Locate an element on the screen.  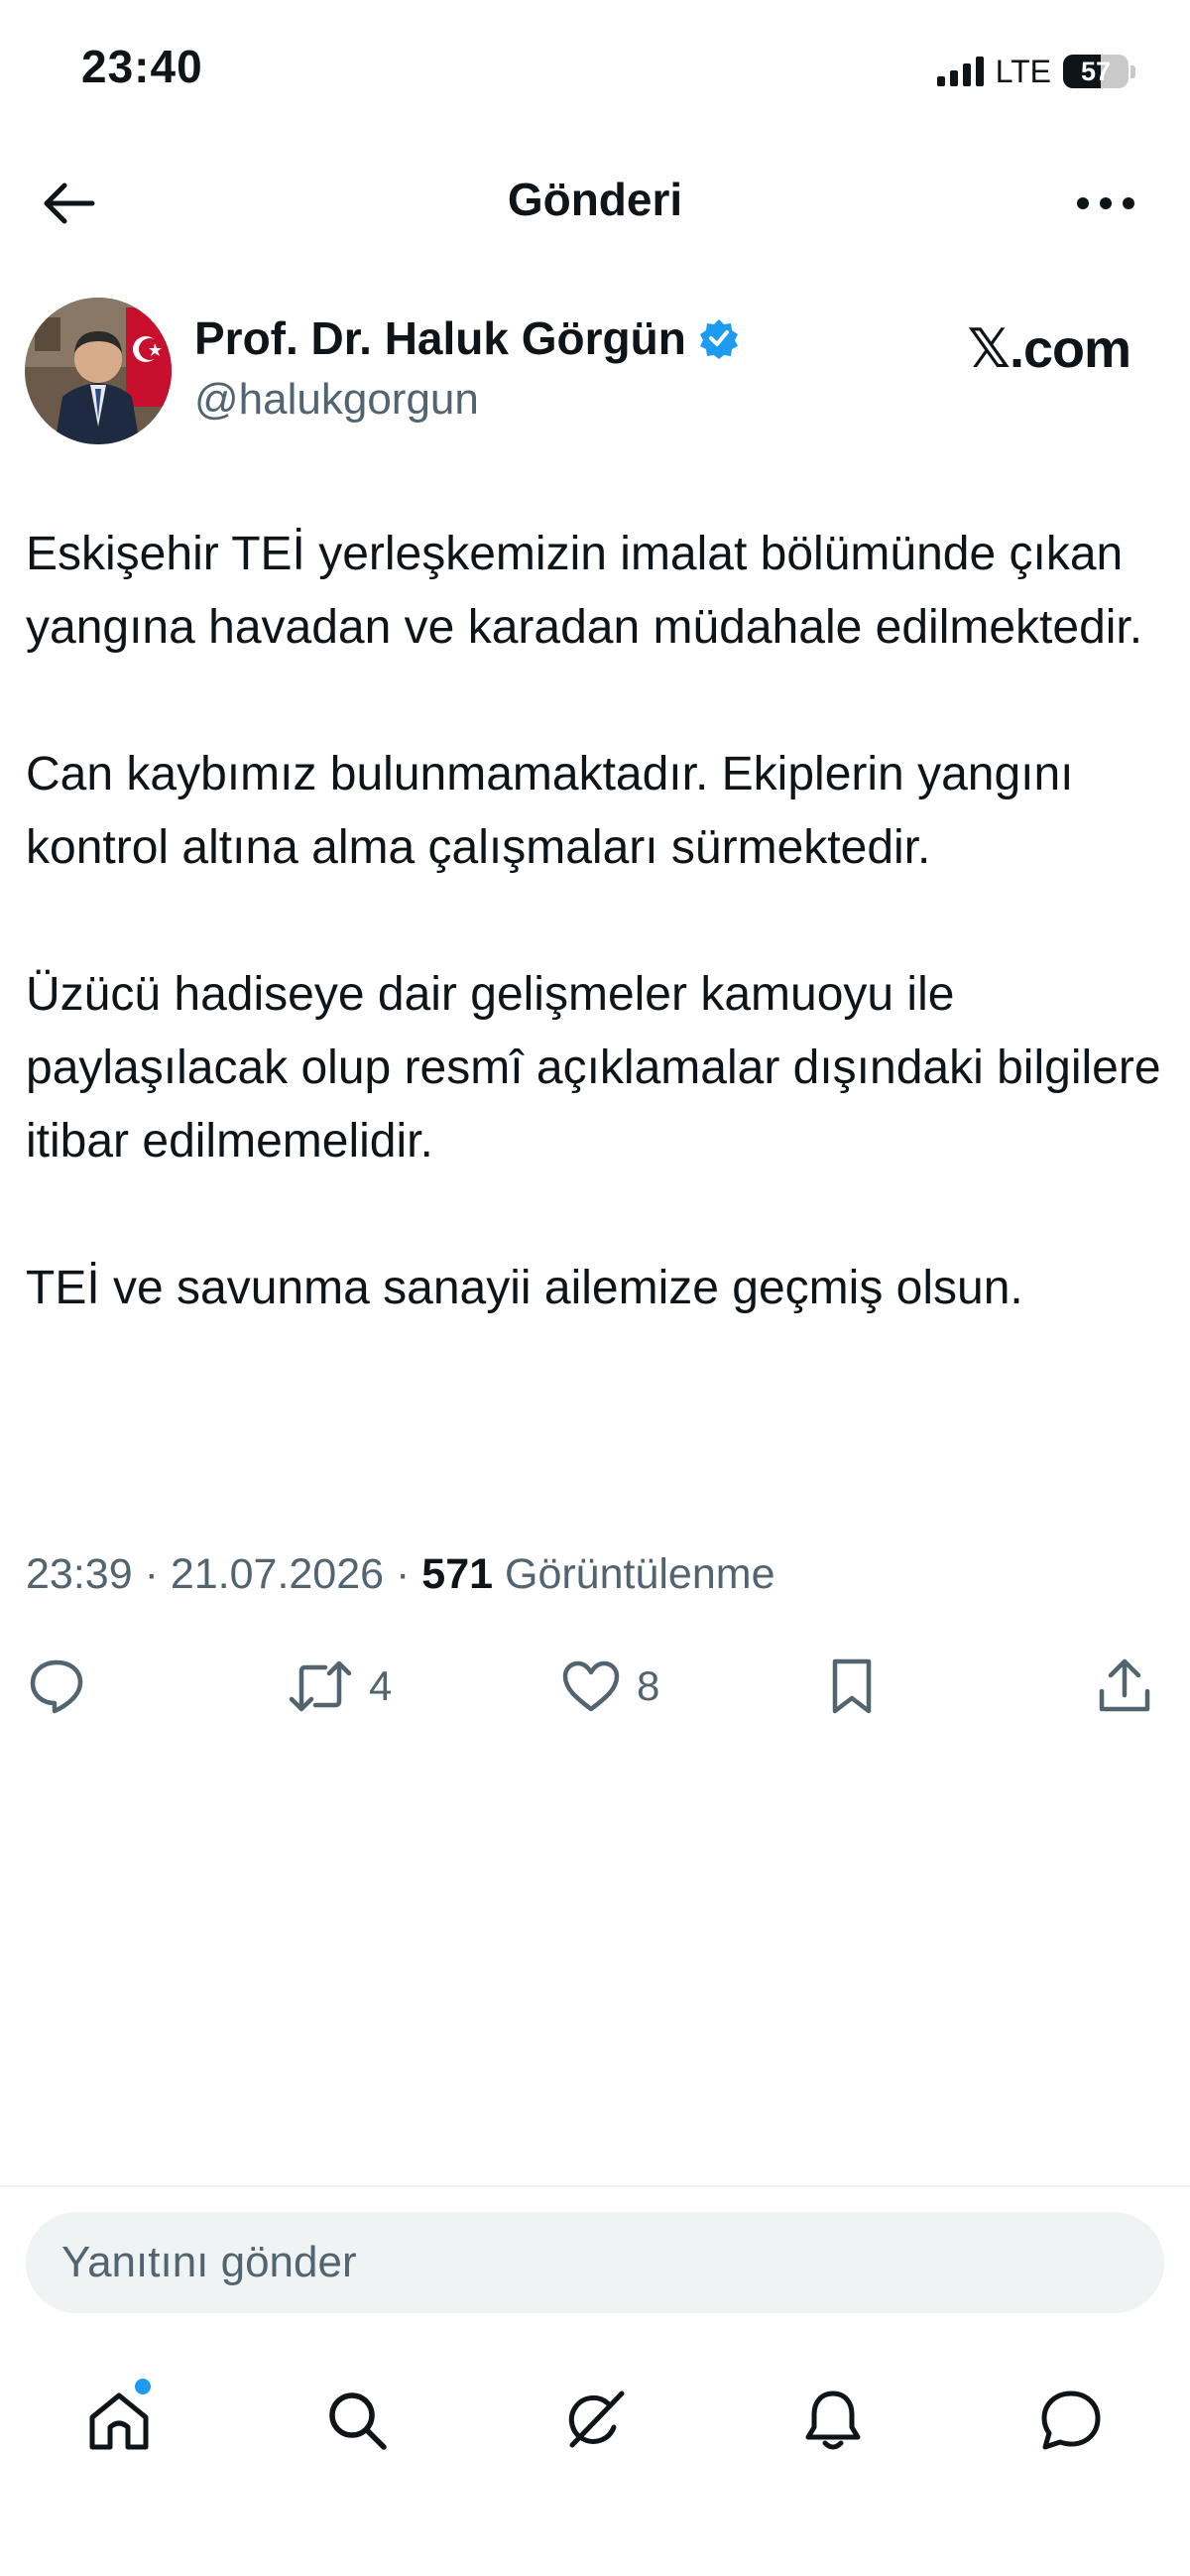
network-type: LTE is located at coordinates (1023, 71).